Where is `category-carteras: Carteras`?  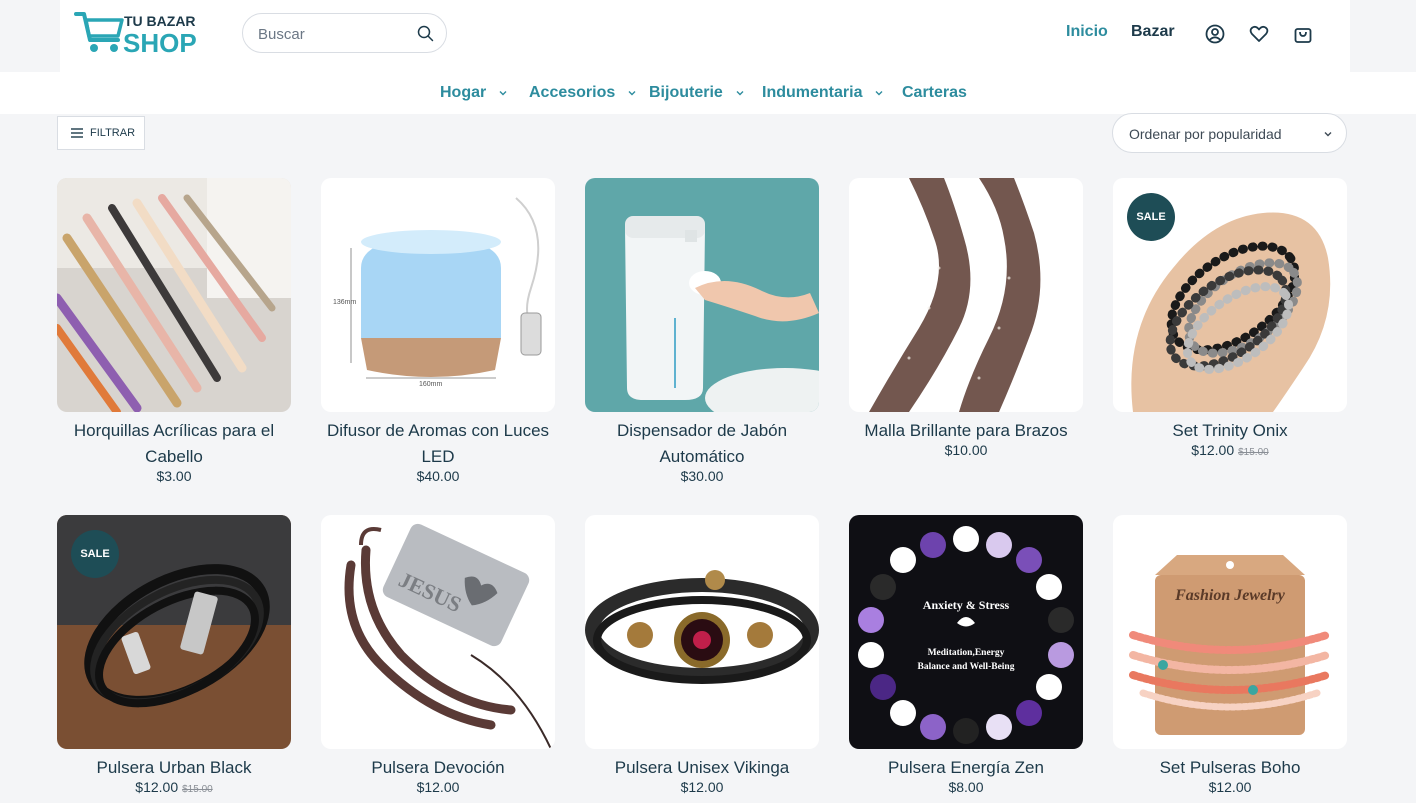
category-carteras: Carteras is located at coordinates (934, 93).